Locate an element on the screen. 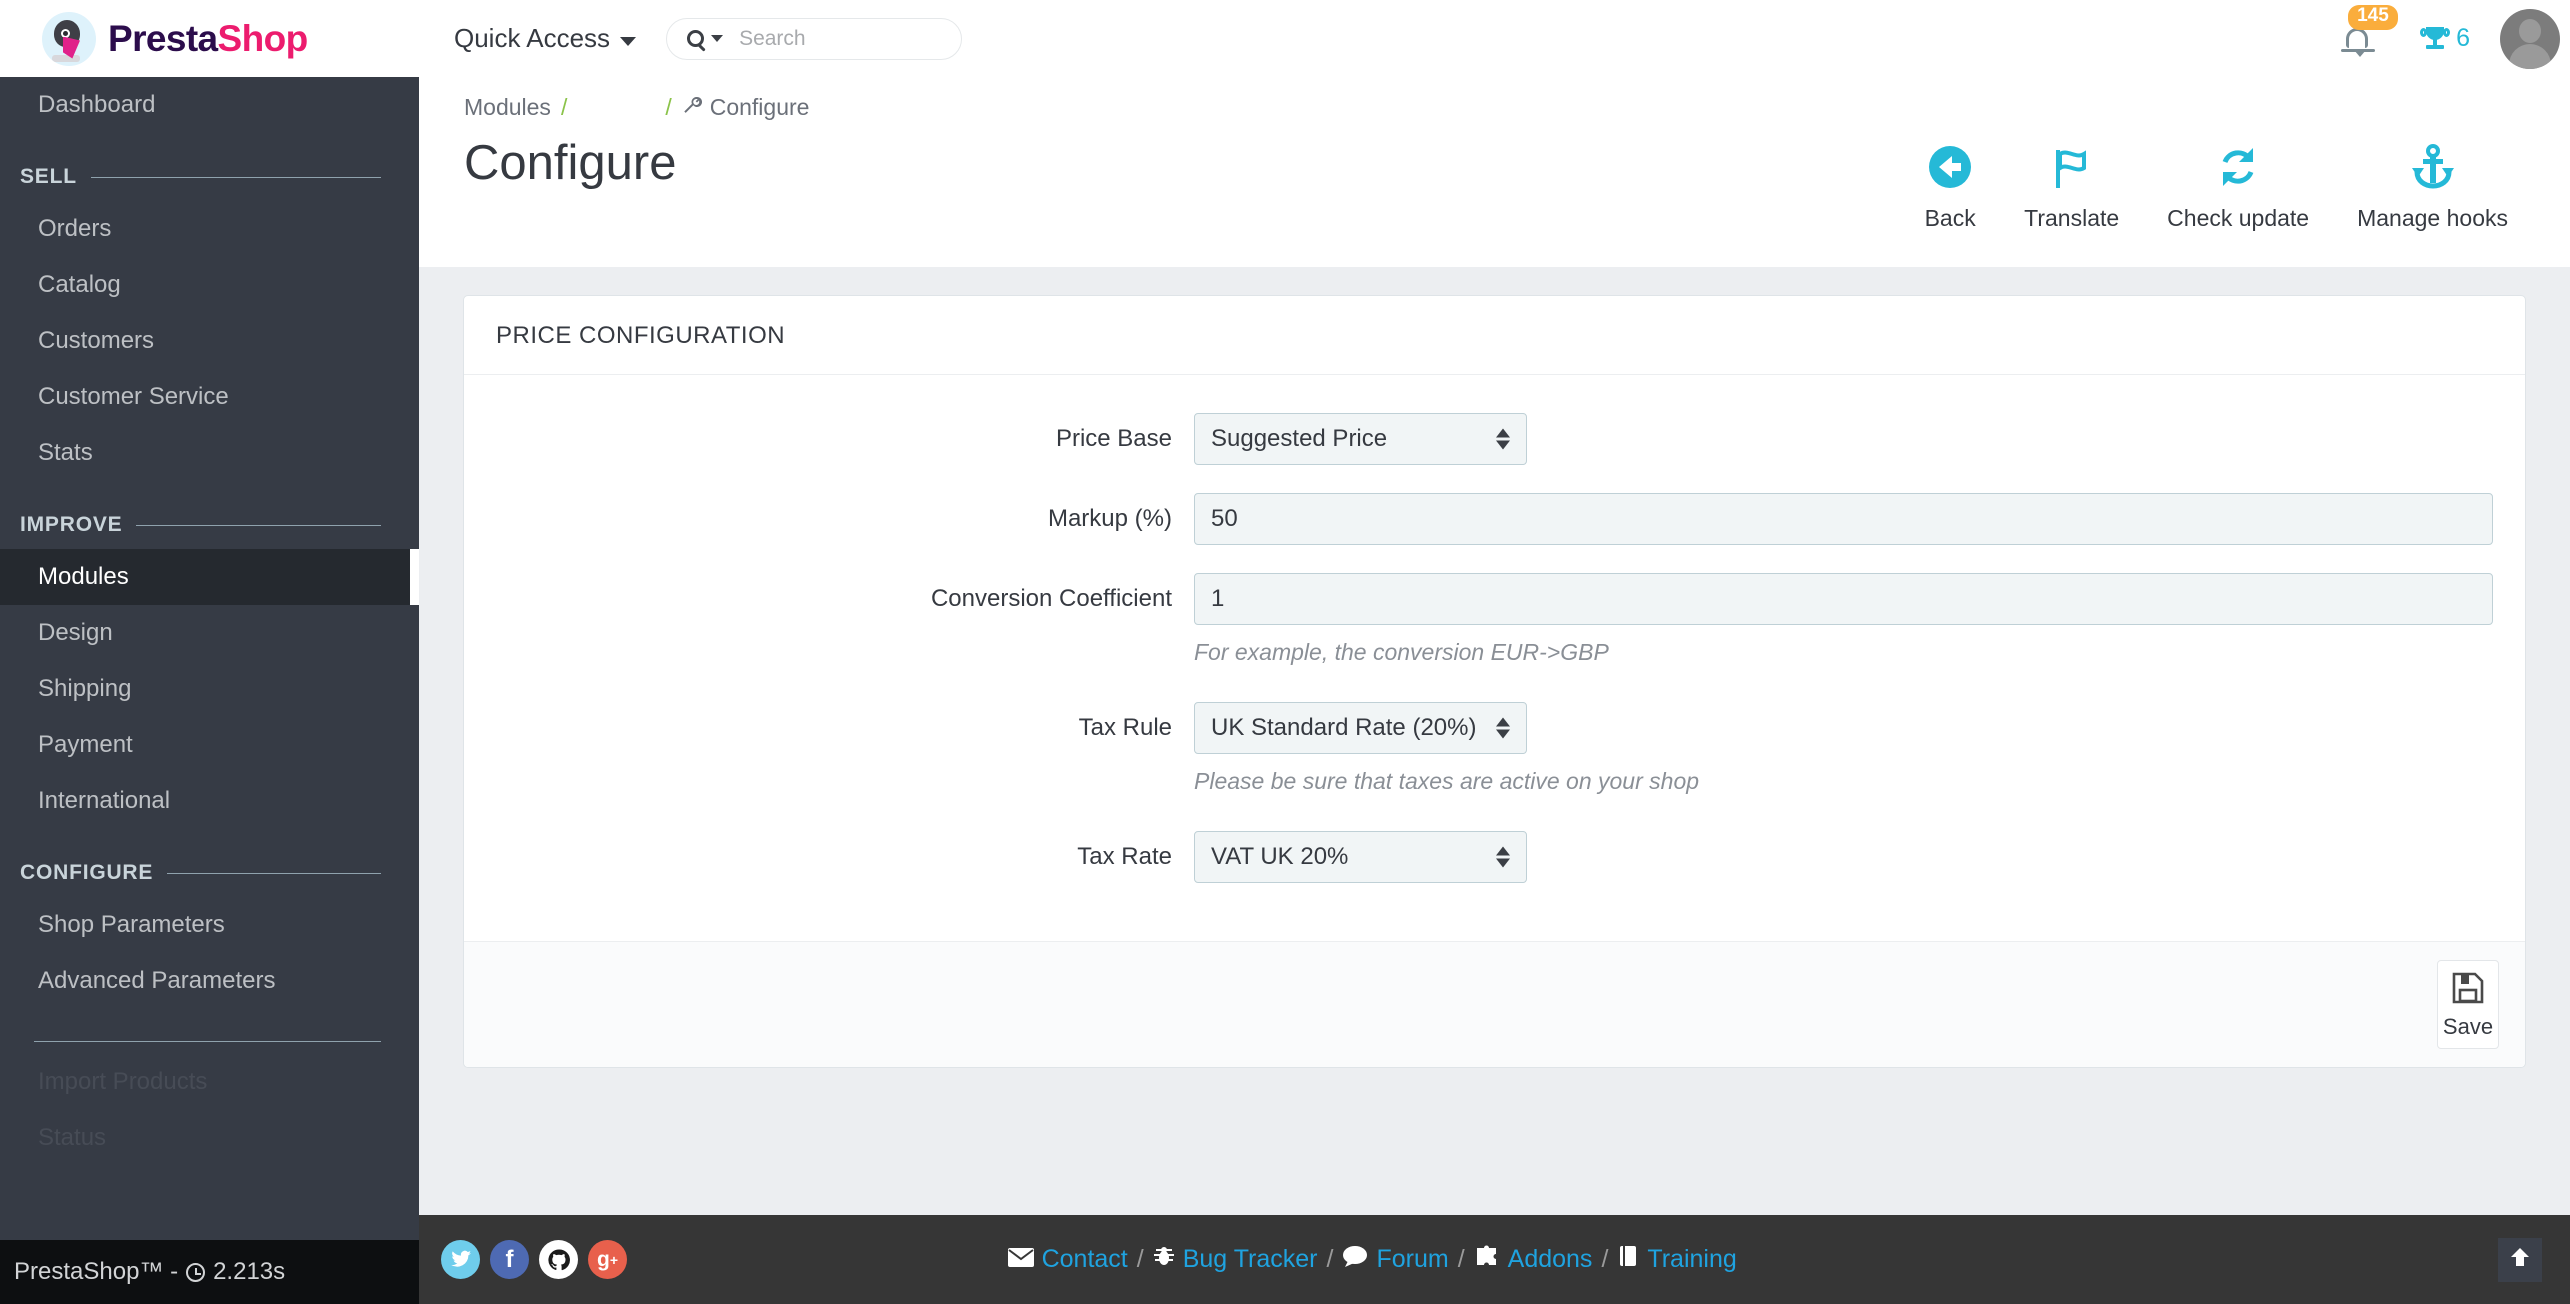 The image size is (2570, 1304). sidebar-item-payment: Payment is located at coordinates (209, 745).